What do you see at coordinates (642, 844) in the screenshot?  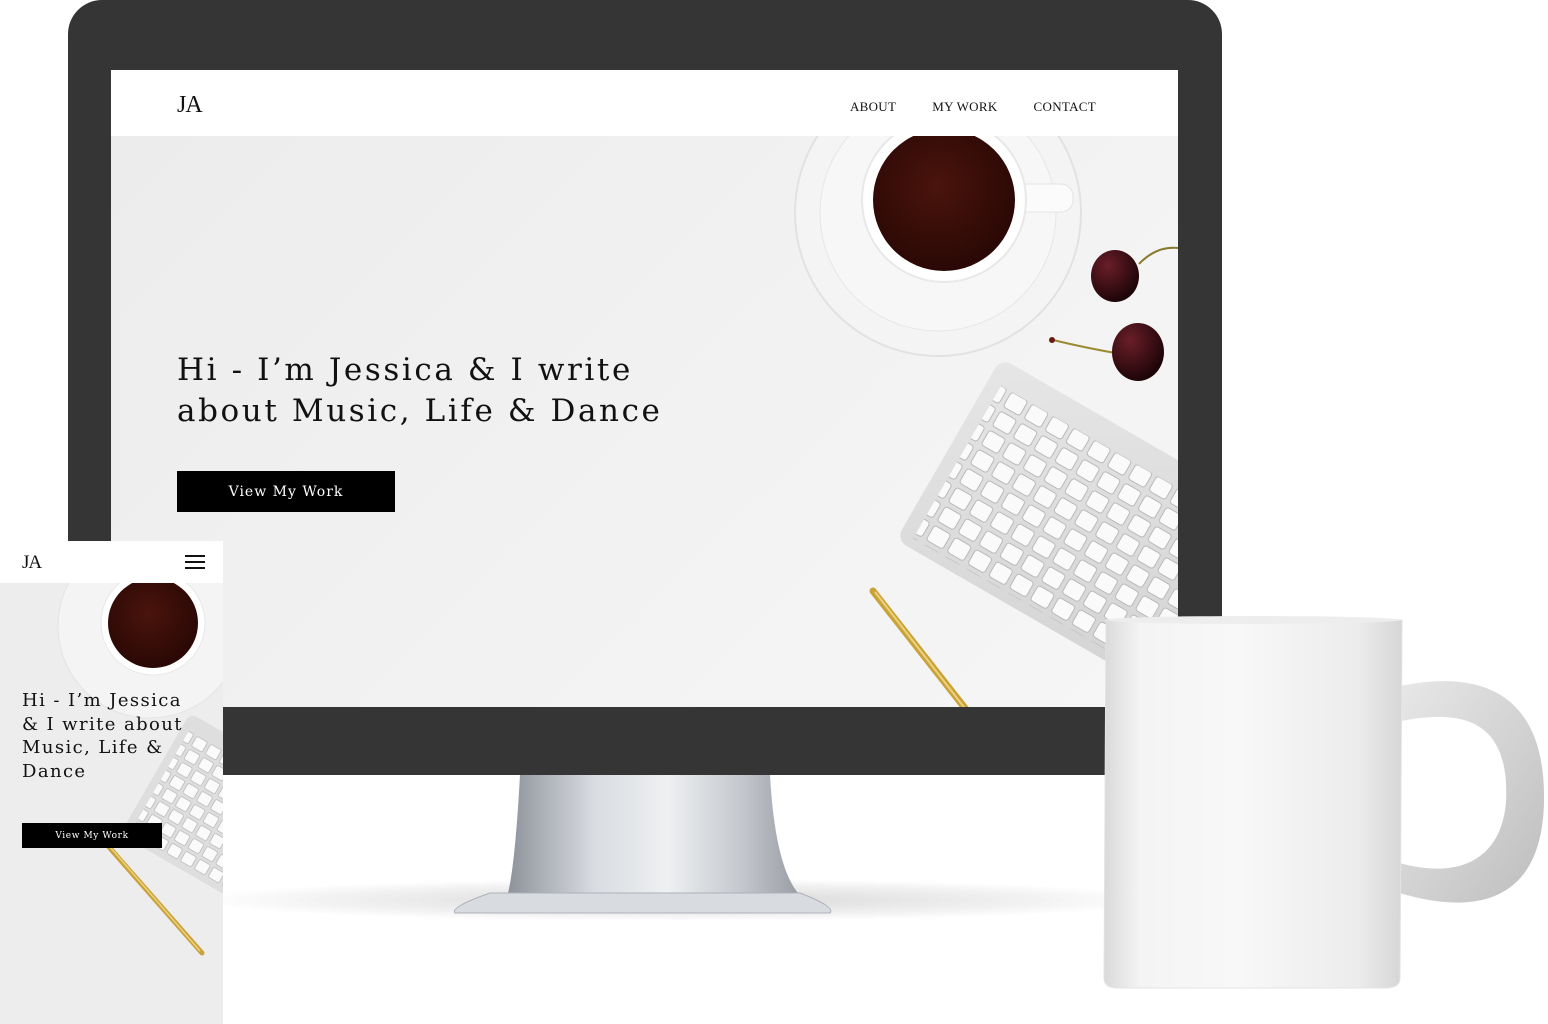 I see `monitor-stand` at bounding box center [642, 844].